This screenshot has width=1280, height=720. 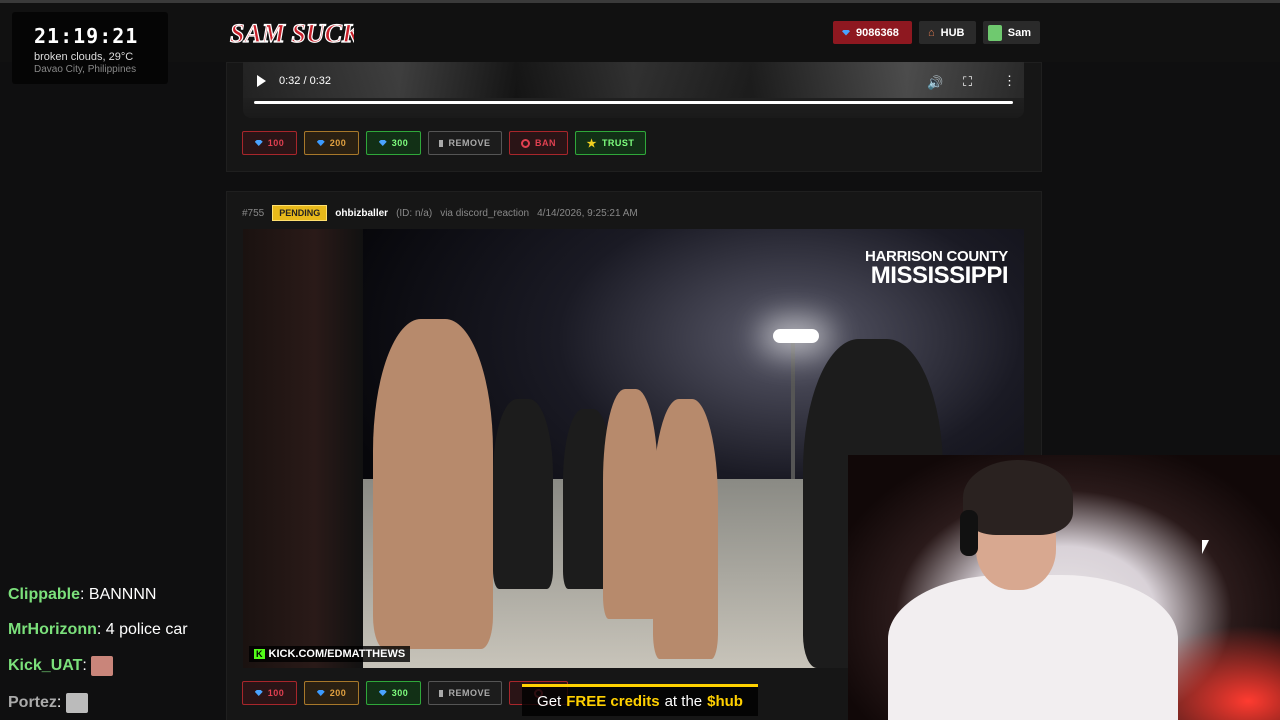 What do you see at coordinates (300, 213) in the screenshot?
I see `status-badge: PENDING` at bounding box center [300, 213].